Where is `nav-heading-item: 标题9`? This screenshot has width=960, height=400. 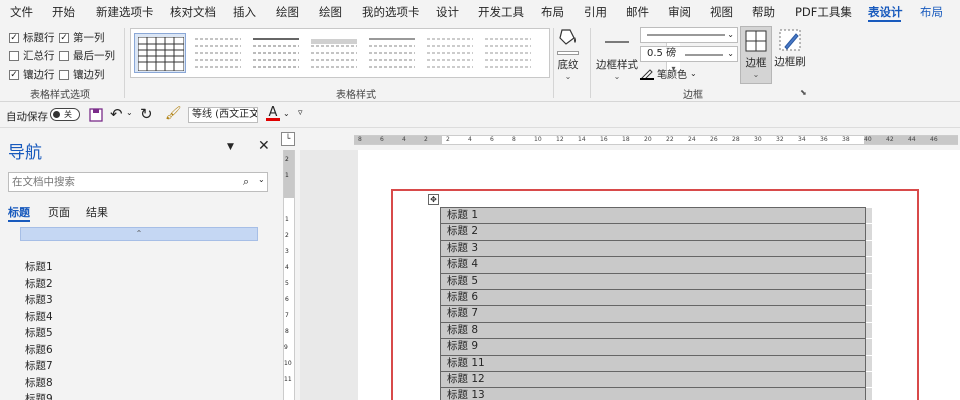
nav-heading-item: 标题9 is located at coordinates (39, 395).